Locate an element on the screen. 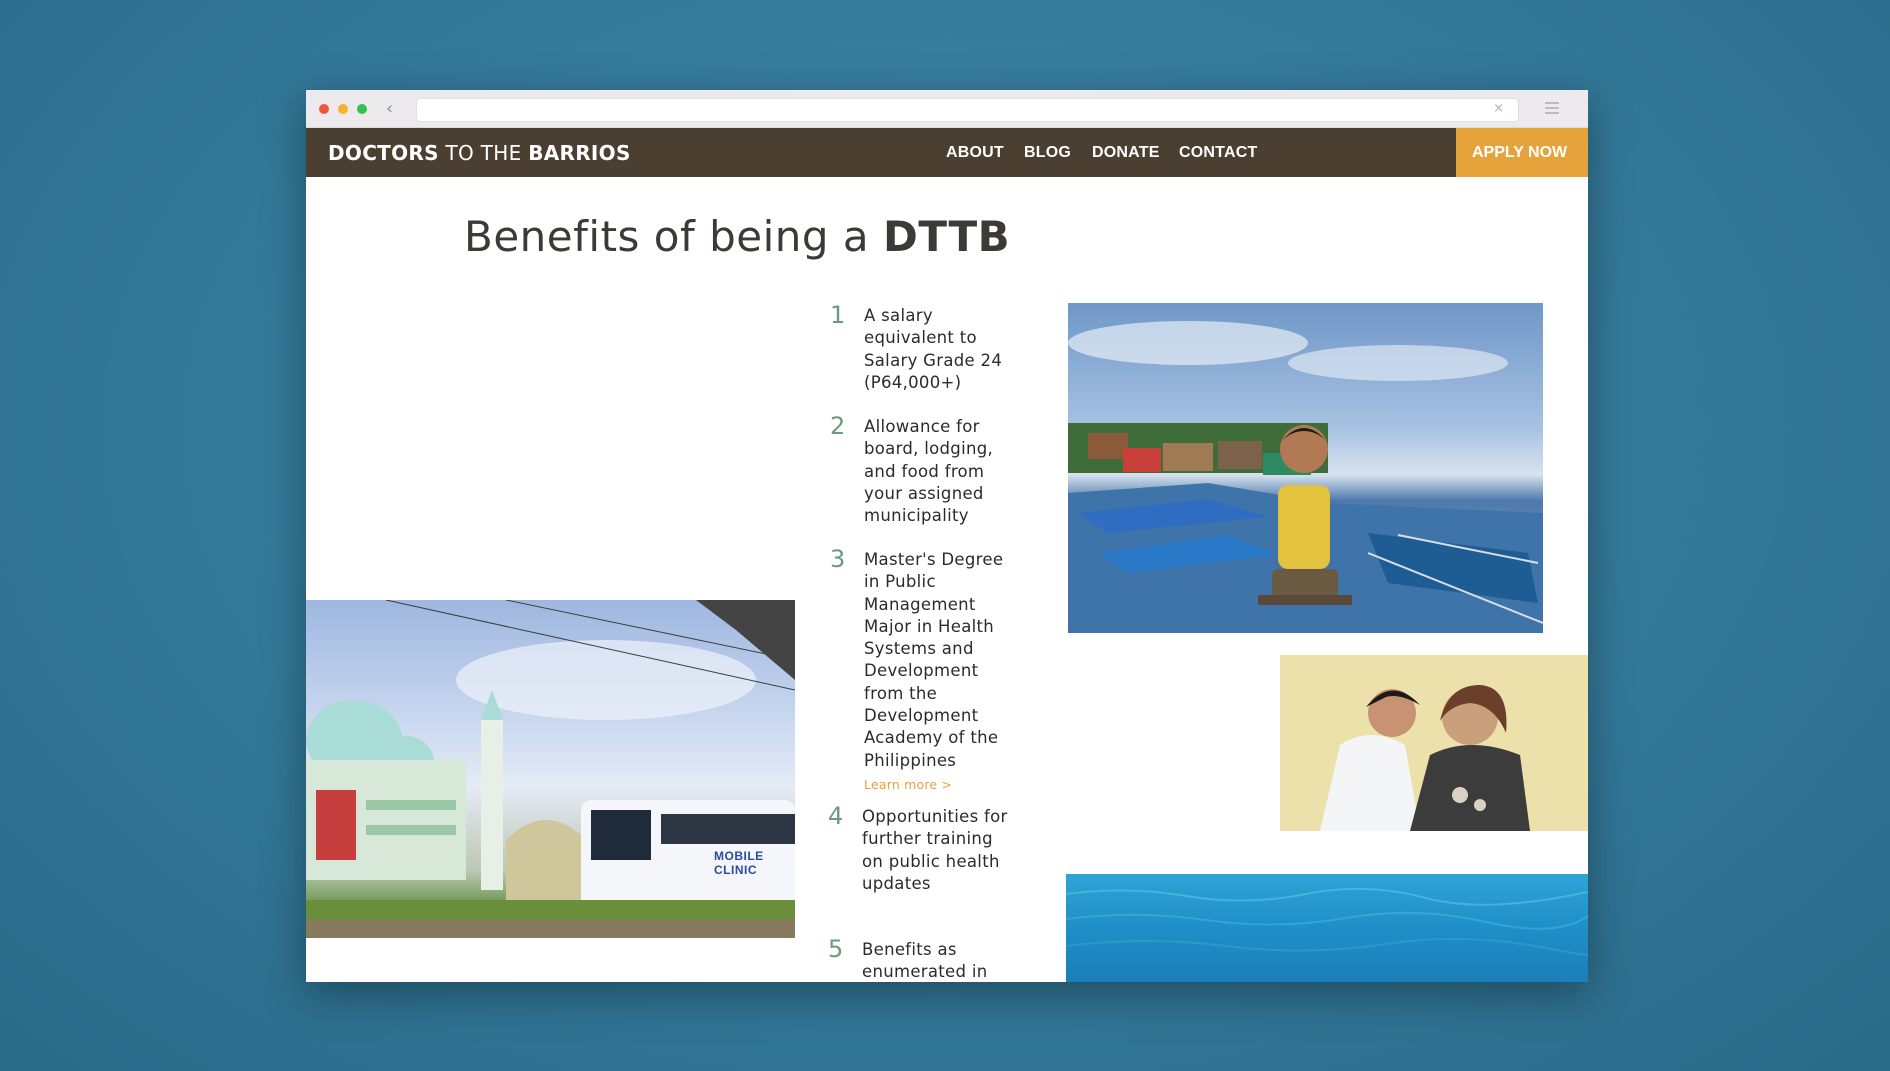 The image size is (1890, 1071). benefit-text: Benefits as enumerated in is located at coordinates (925, 961).